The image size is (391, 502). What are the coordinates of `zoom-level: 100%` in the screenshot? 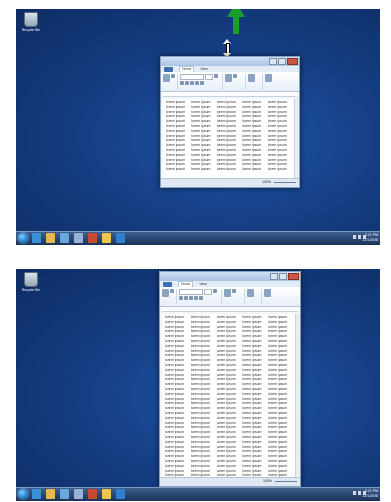 It's located at (267, 481).